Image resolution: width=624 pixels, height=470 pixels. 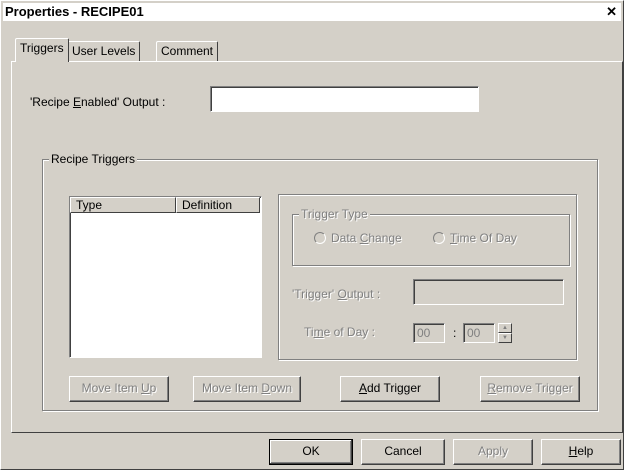 I want to click on time-of-day-option-label: Time Of Day, so click(x=483, y=238).